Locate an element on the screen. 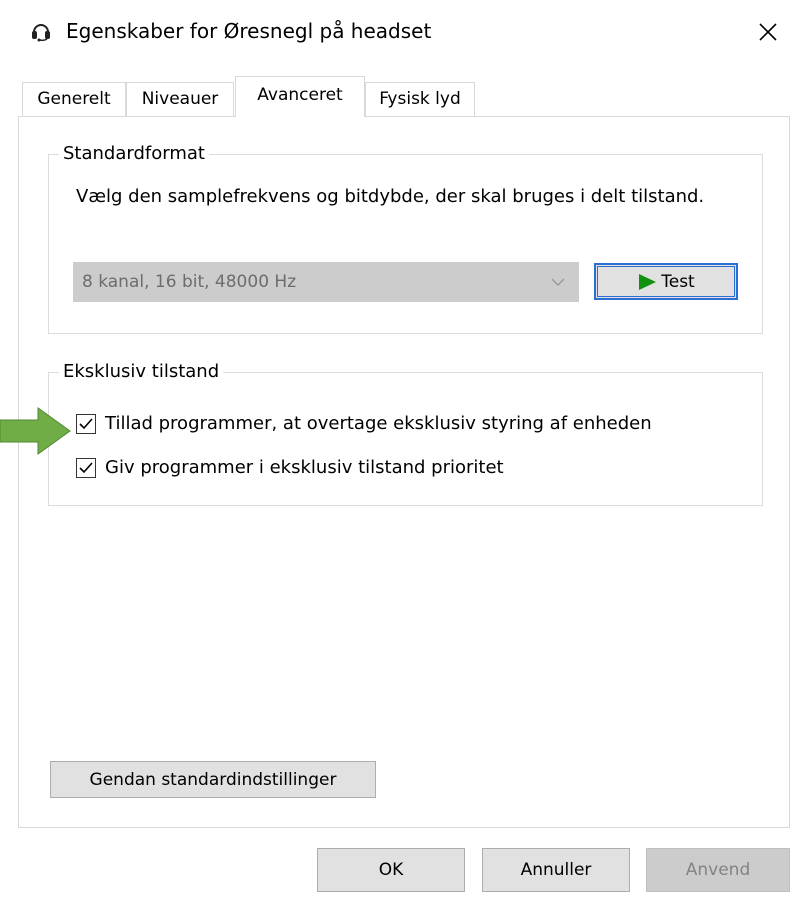 The width and height of the screenshot is (790, 898). exclusive-priority-checkbox is located at coordinates (86, 468).